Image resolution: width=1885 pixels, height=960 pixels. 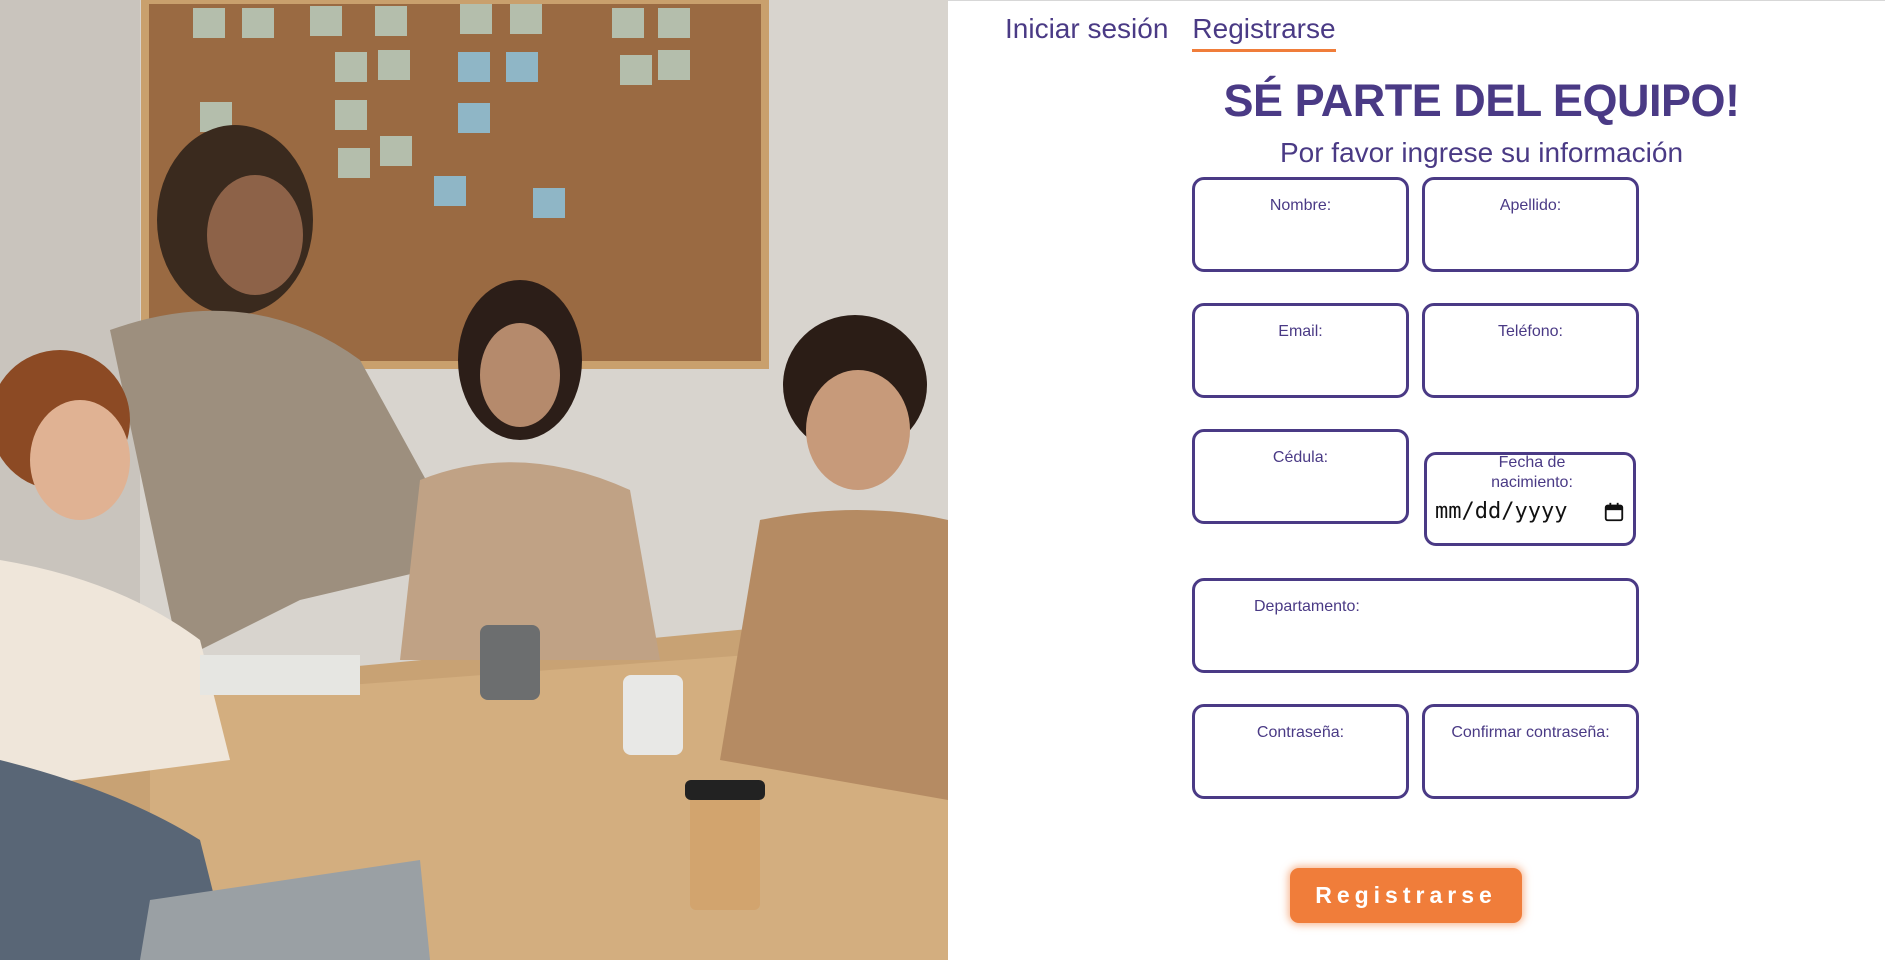 I want to click on first-name-input, so click(x=1300, y=246).